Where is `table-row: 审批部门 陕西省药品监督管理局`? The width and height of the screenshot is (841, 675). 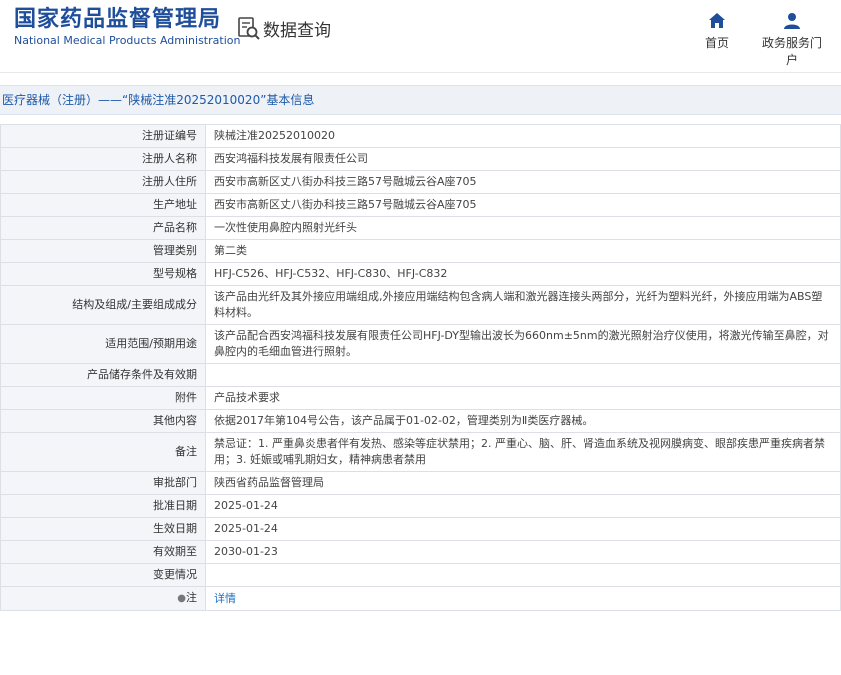
table-row: 审批部门 陕西省药品监督管理局 is located at coordinates (420, 483).